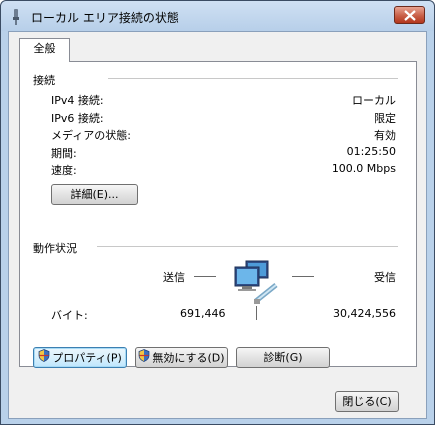 This screenshot has width=435, height=425. Describe the element at coordinates (64, 153) in the screenshot. I see `duration-label: 期間:` at that location.